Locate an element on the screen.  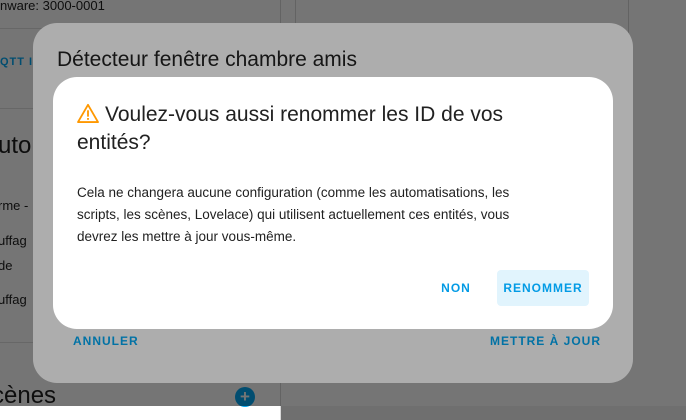
rename-button: RENOMMER is located at coordinates (543, 288).